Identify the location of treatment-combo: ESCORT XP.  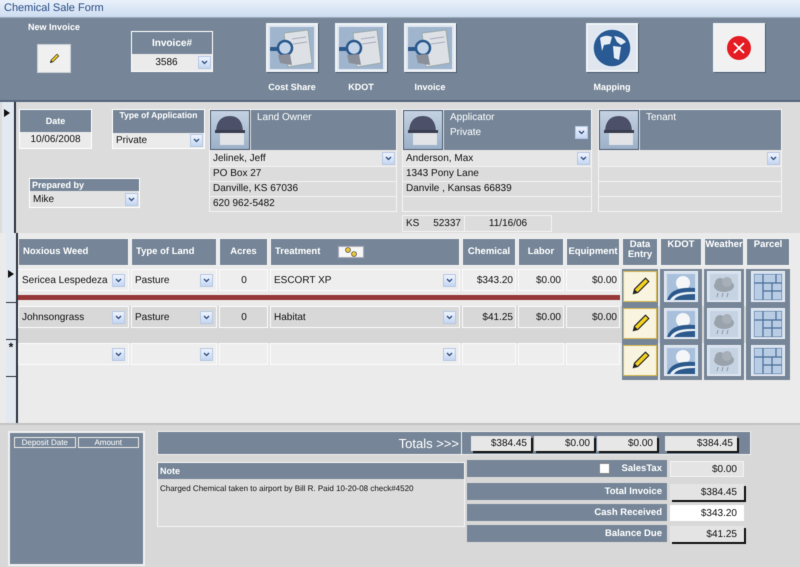
(365, 280).